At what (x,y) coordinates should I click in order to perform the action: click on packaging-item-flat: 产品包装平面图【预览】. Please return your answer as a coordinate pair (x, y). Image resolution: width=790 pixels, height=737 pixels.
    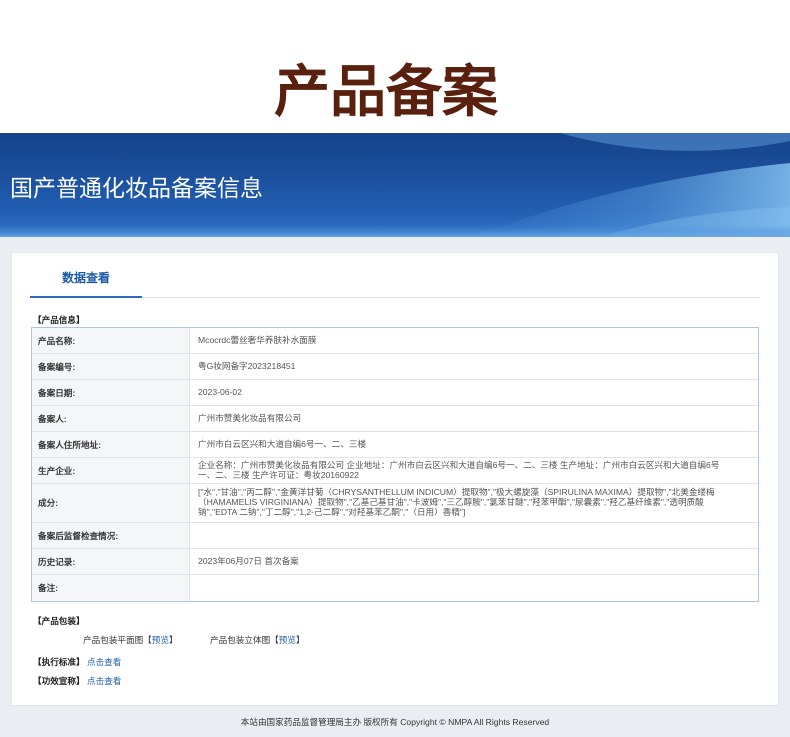
    Looking at the image, I should click on (130, 640).